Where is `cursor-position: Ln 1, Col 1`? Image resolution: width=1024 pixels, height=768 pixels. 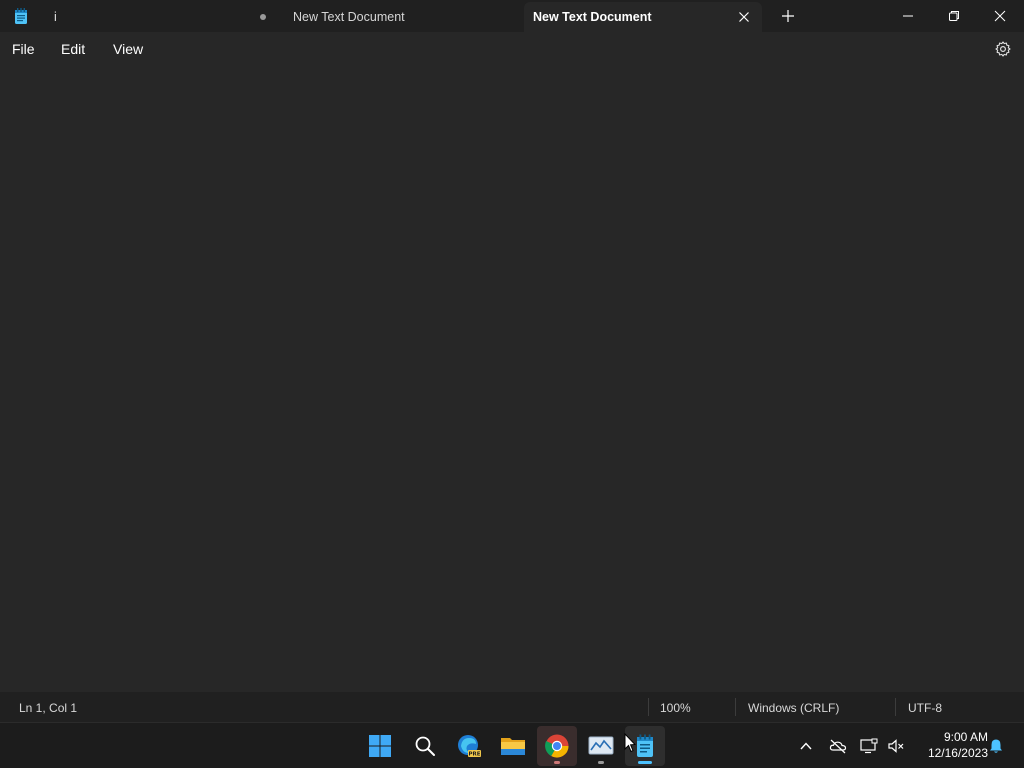
cursor-position: Ln 1, Col 1 is located at coordinates (48, 708).